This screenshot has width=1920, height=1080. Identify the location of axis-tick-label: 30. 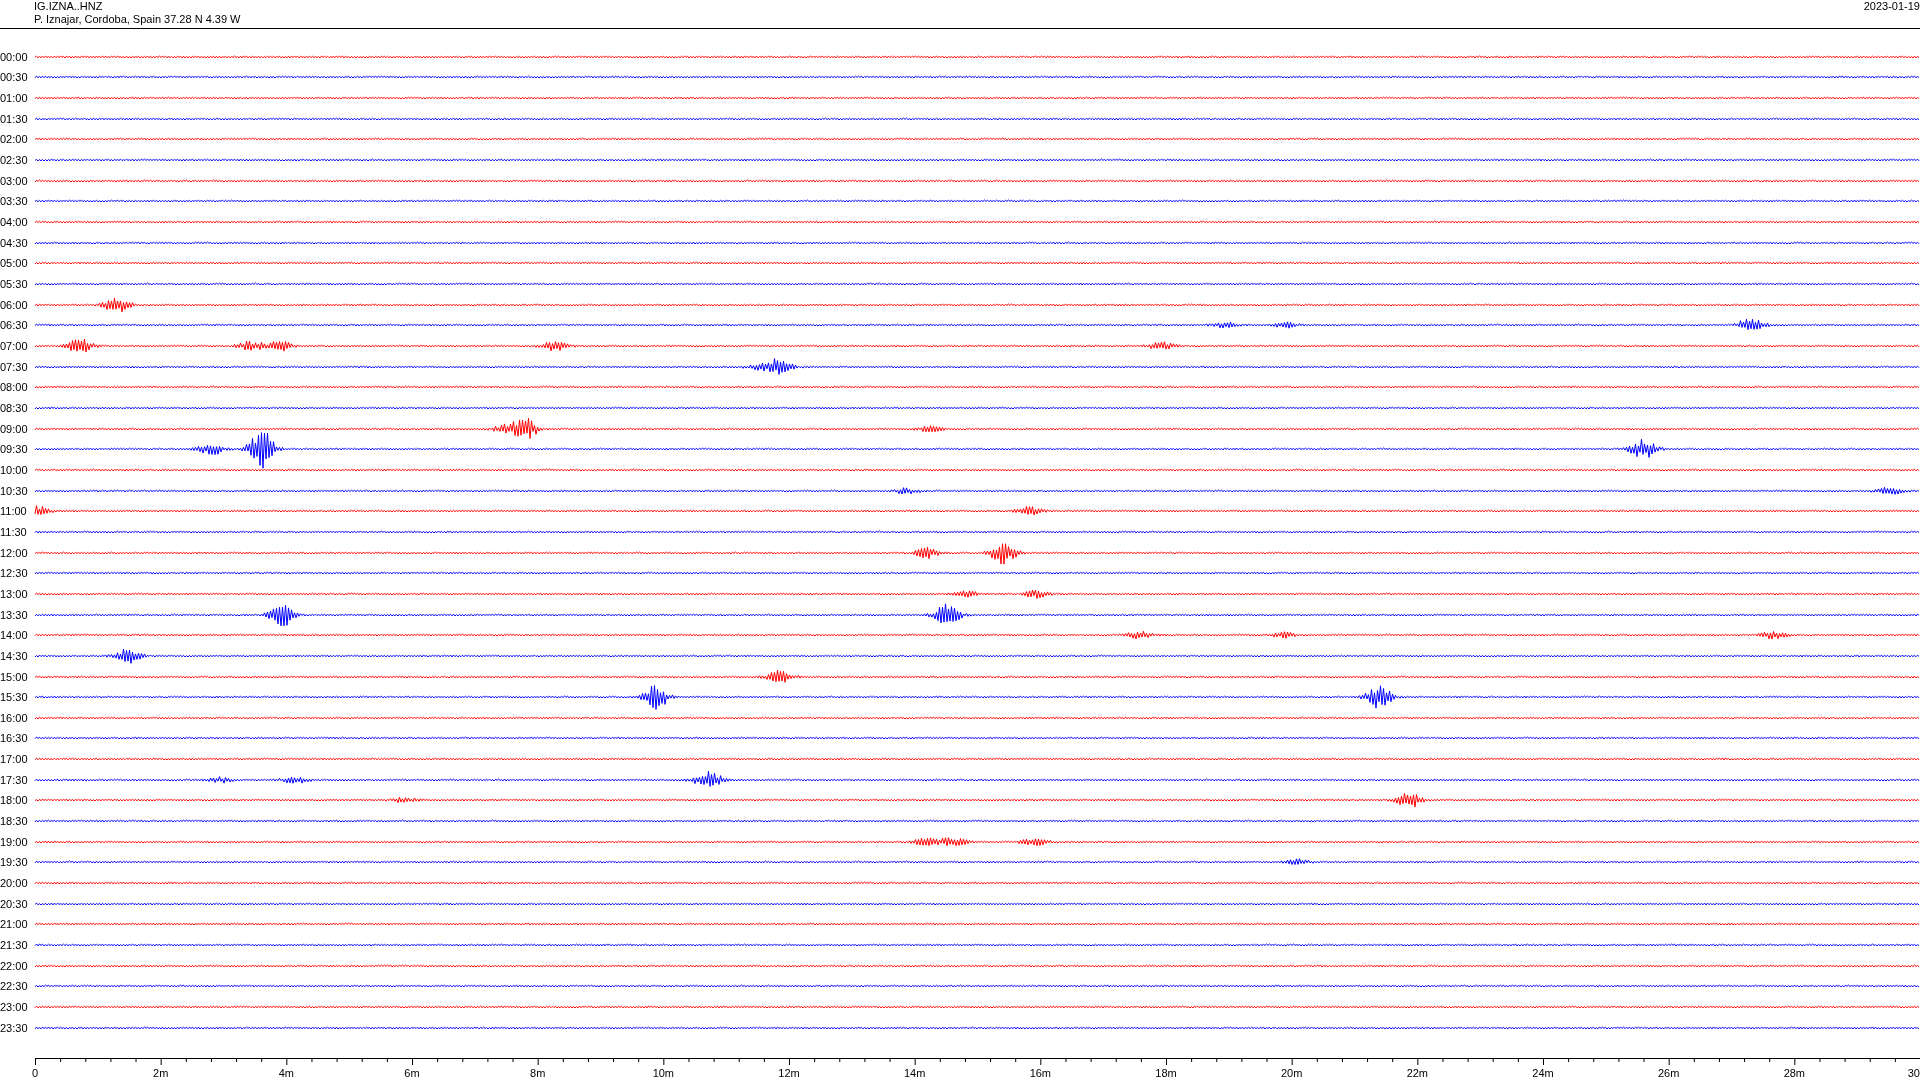
(1913, 1073).